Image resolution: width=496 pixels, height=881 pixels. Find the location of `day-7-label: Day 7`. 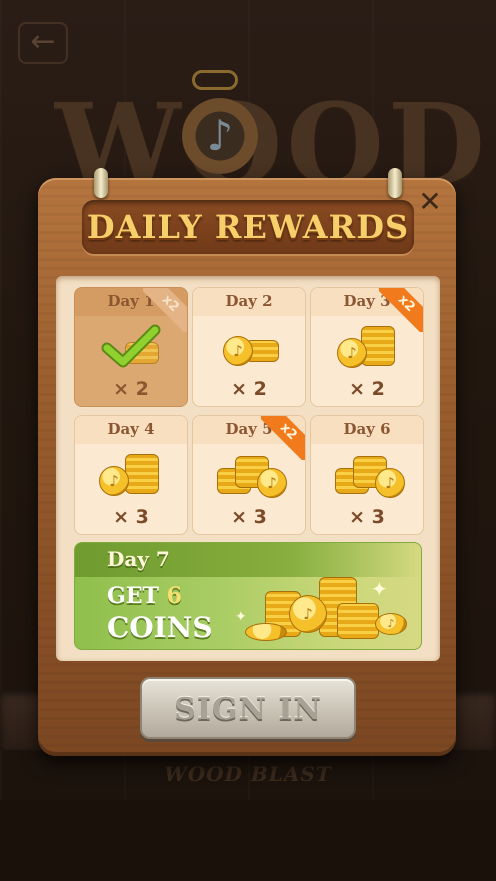

day-7-label: Day 7 is located at coordinates (138, 559).